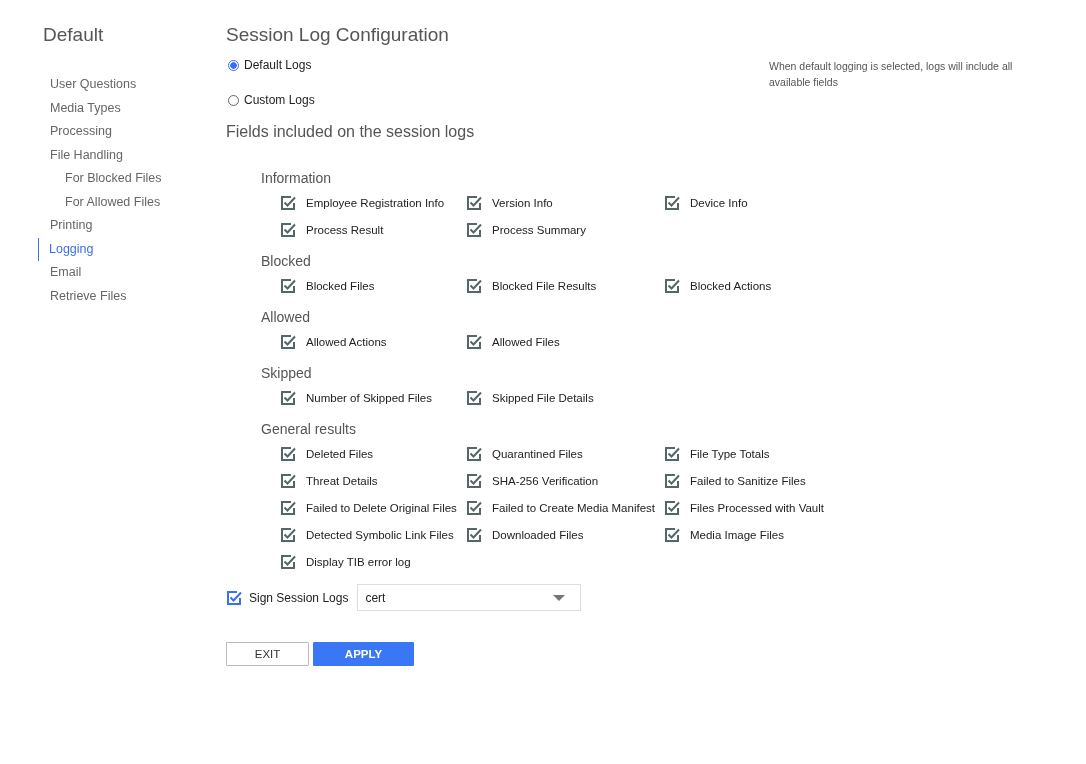  What do you see at coordinates (87, 85) in the screenshot?
I see `sidebar-item: User Questions` at bounding box center [87, 85].